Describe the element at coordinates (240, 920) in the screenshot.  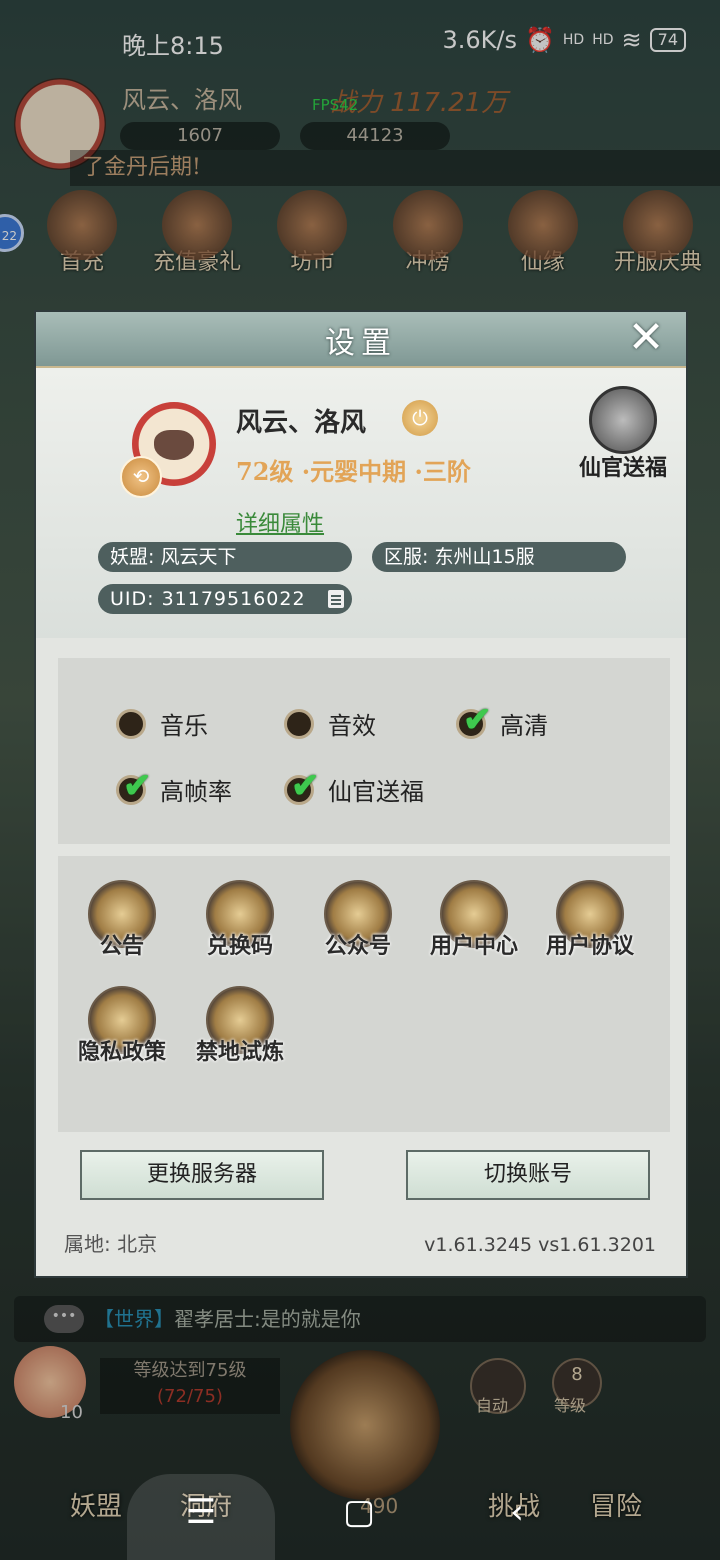
I see `func-redeem-code: 兑换码` at that location.